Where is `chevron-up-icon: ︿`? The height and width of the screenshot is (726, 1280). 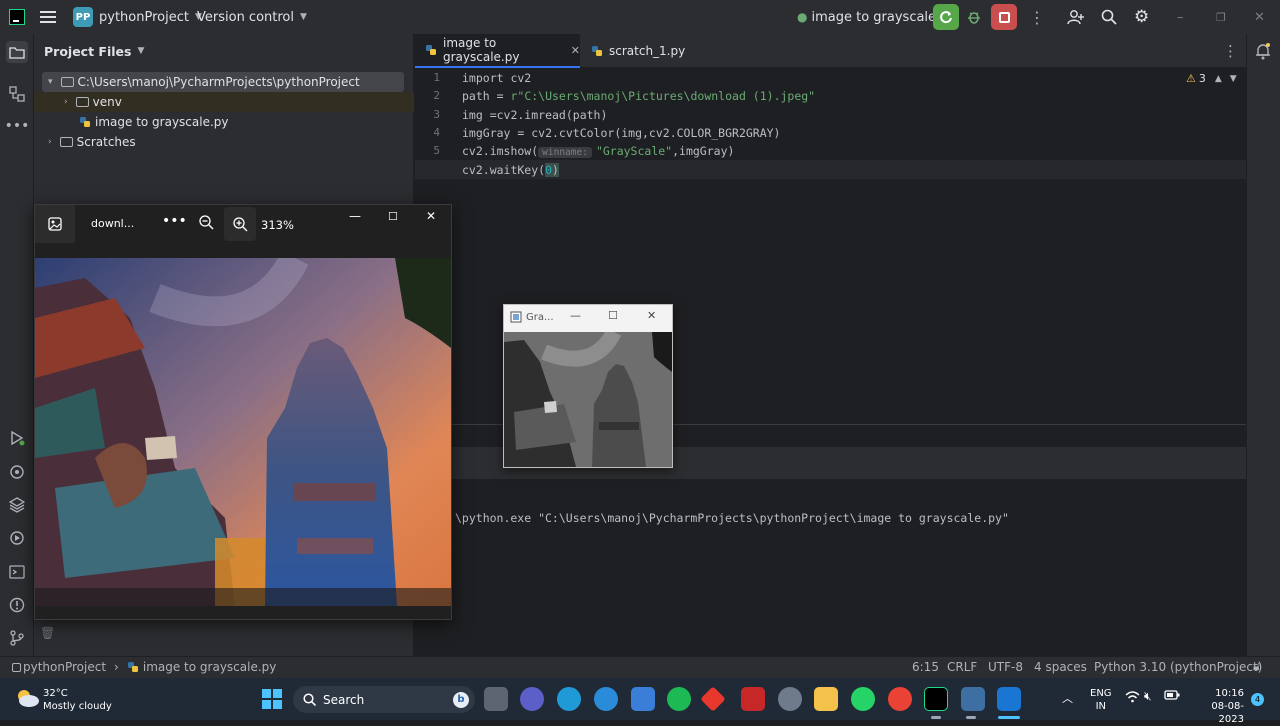 chevron-up-icon: ︿ is located at coordinates (1067, 698).